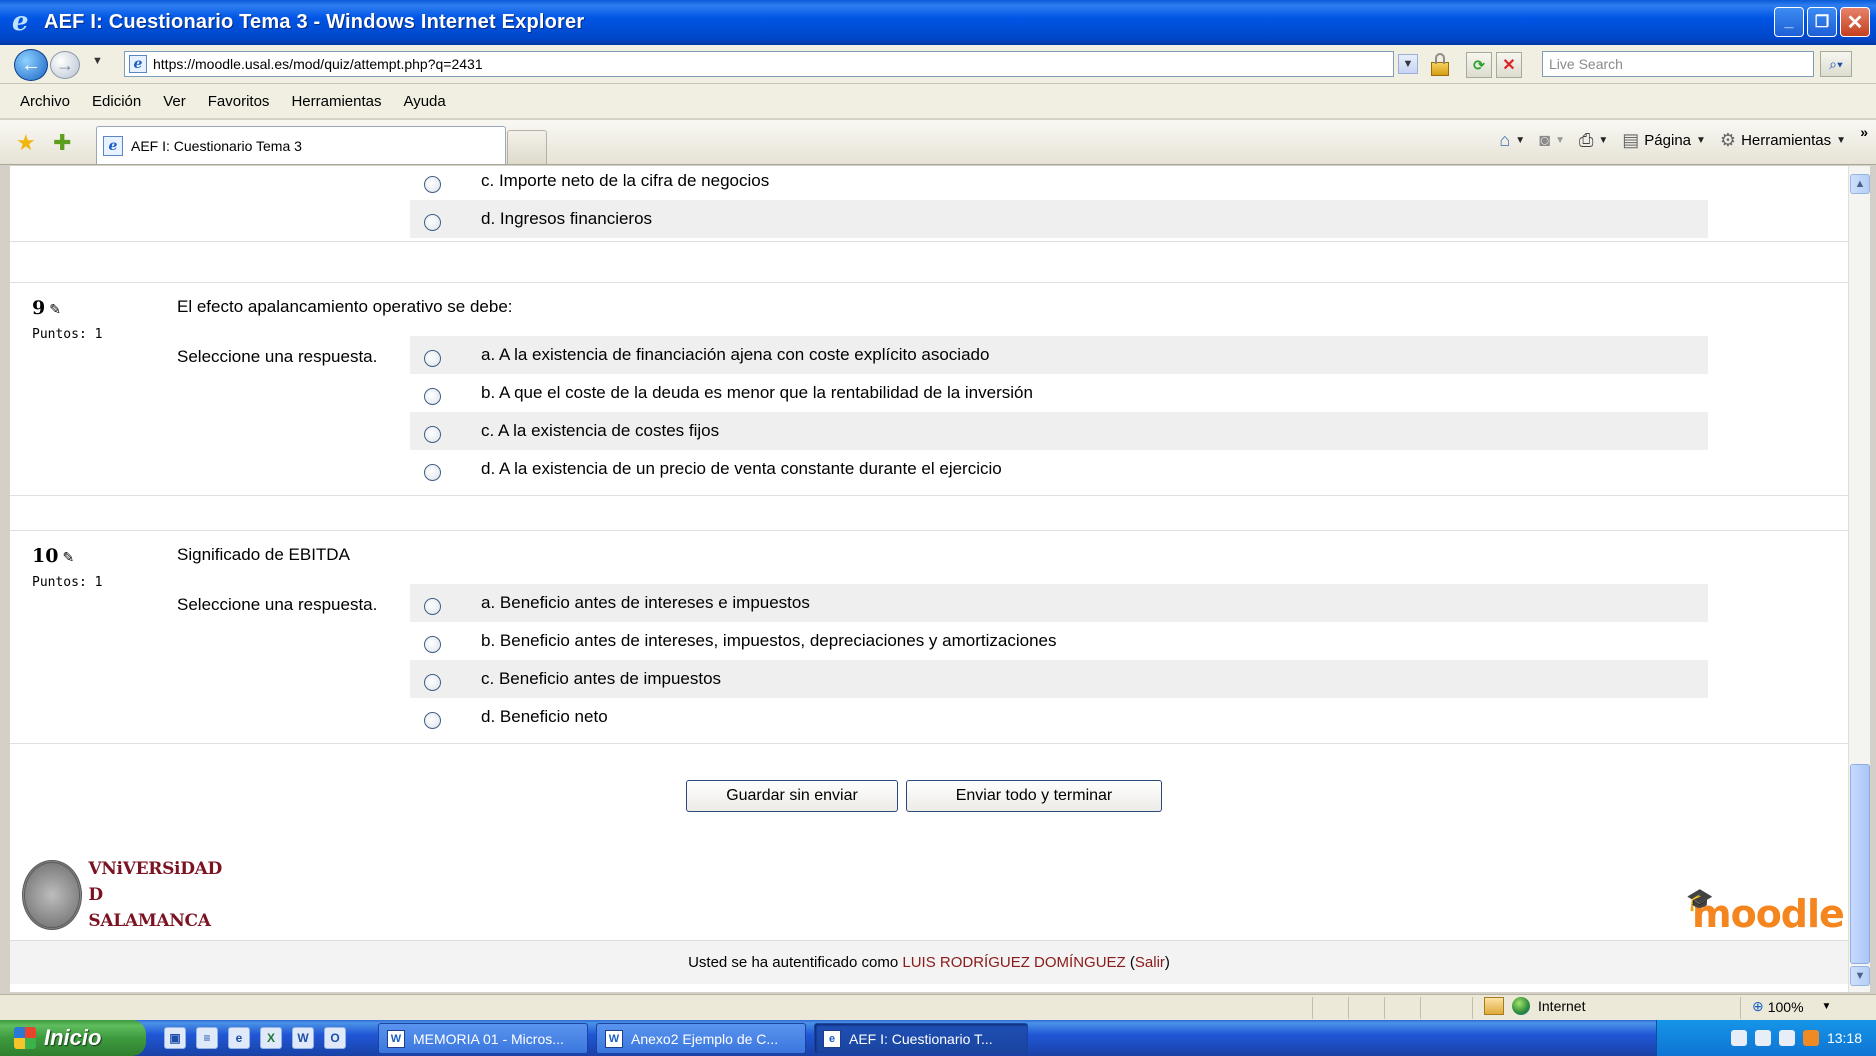 This screenshot has height=1056, width=1876. What do you see at coordinates (1762, 1038) in the screenshot?
I see `network-tray-icon` at bounding box center [1762, 1038].